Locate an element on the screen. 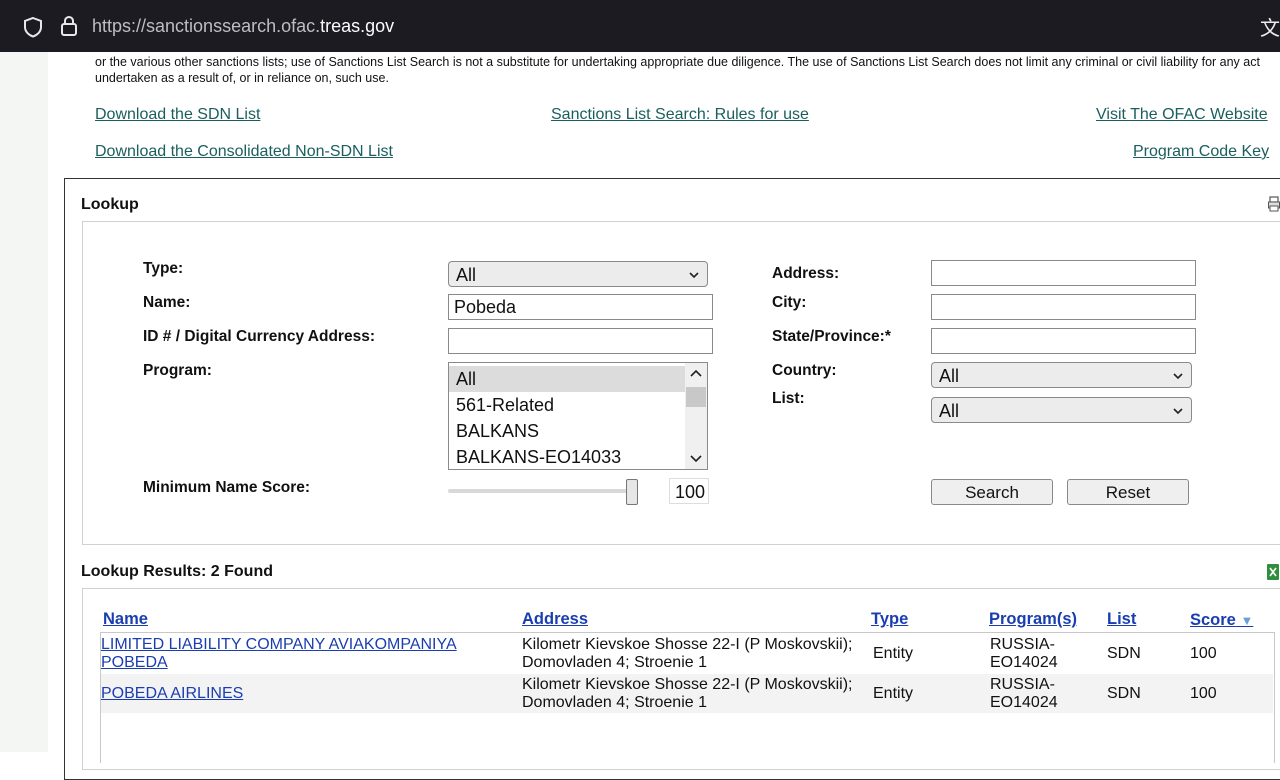 This screenshot has height=780, width=1280. id-label: ID # / Digital Currency Address: is located at coordinates (259, 336).